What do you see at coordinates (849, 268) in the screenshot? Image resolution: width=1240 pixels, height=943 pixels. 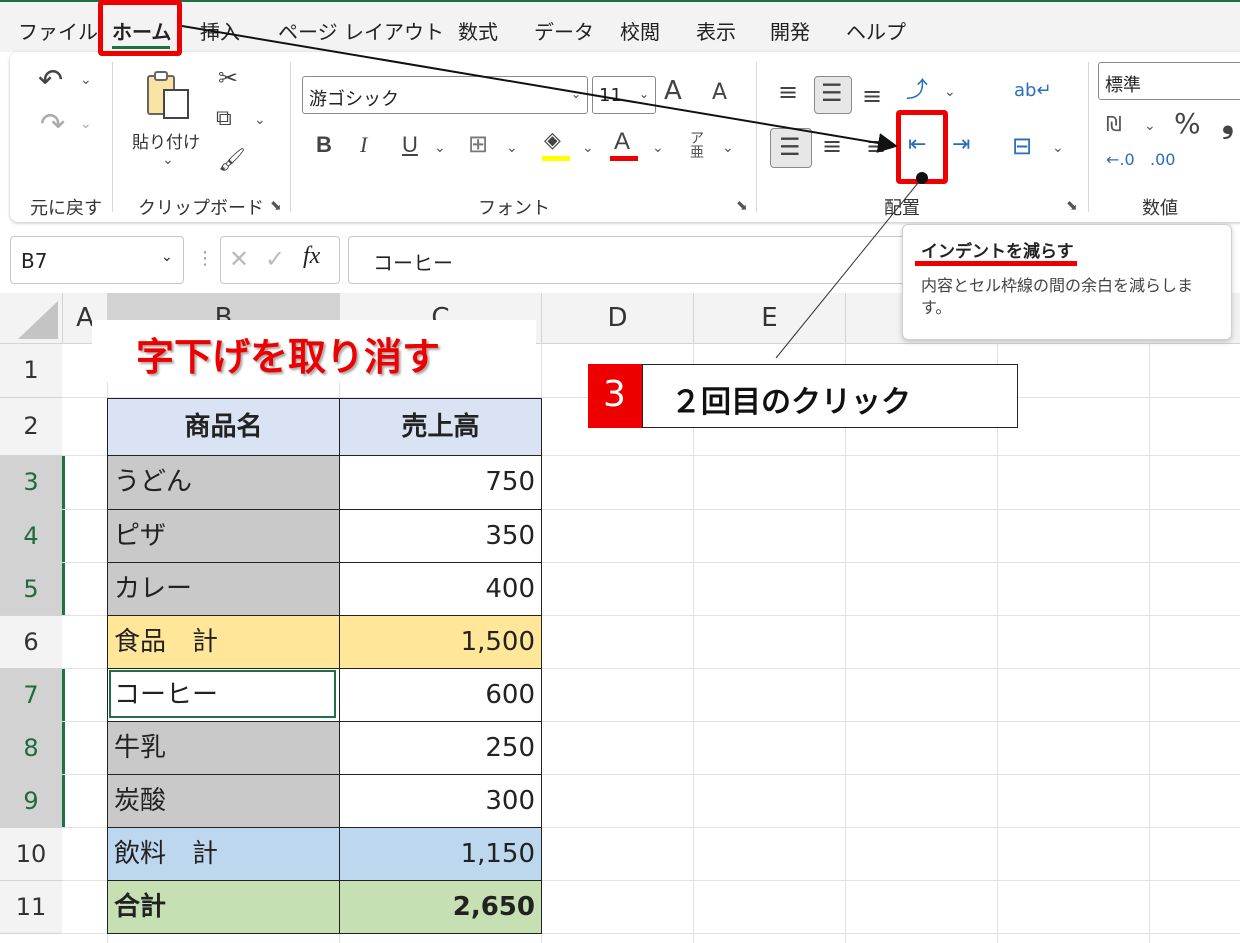 I see `callout-connector` at bounding box center [849, 268].